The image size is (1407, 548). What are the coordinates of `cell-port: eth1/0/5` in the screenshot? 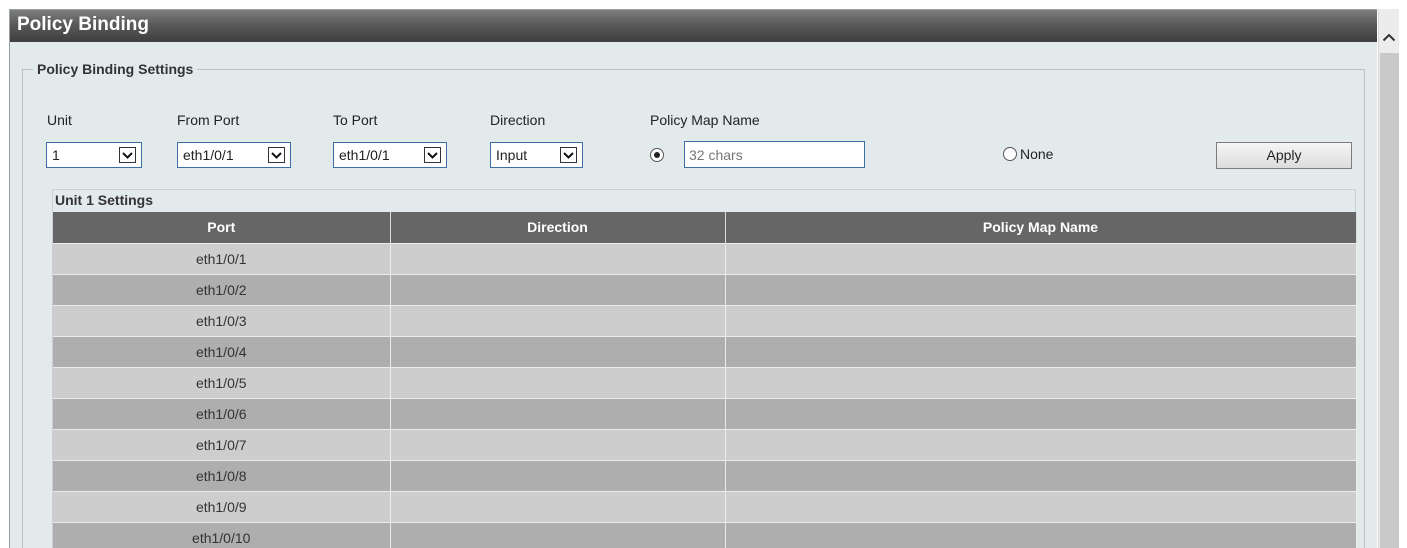 It's located at (222, 382).